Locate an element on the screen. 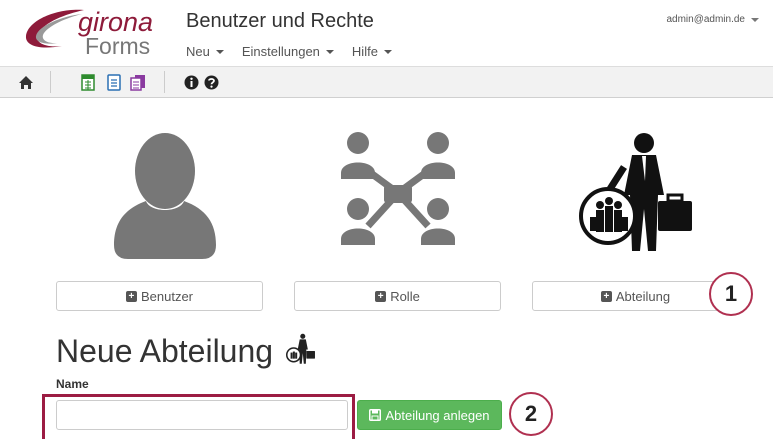 The image size is (773, 439). info-icon is located at coordinates (191, 82).